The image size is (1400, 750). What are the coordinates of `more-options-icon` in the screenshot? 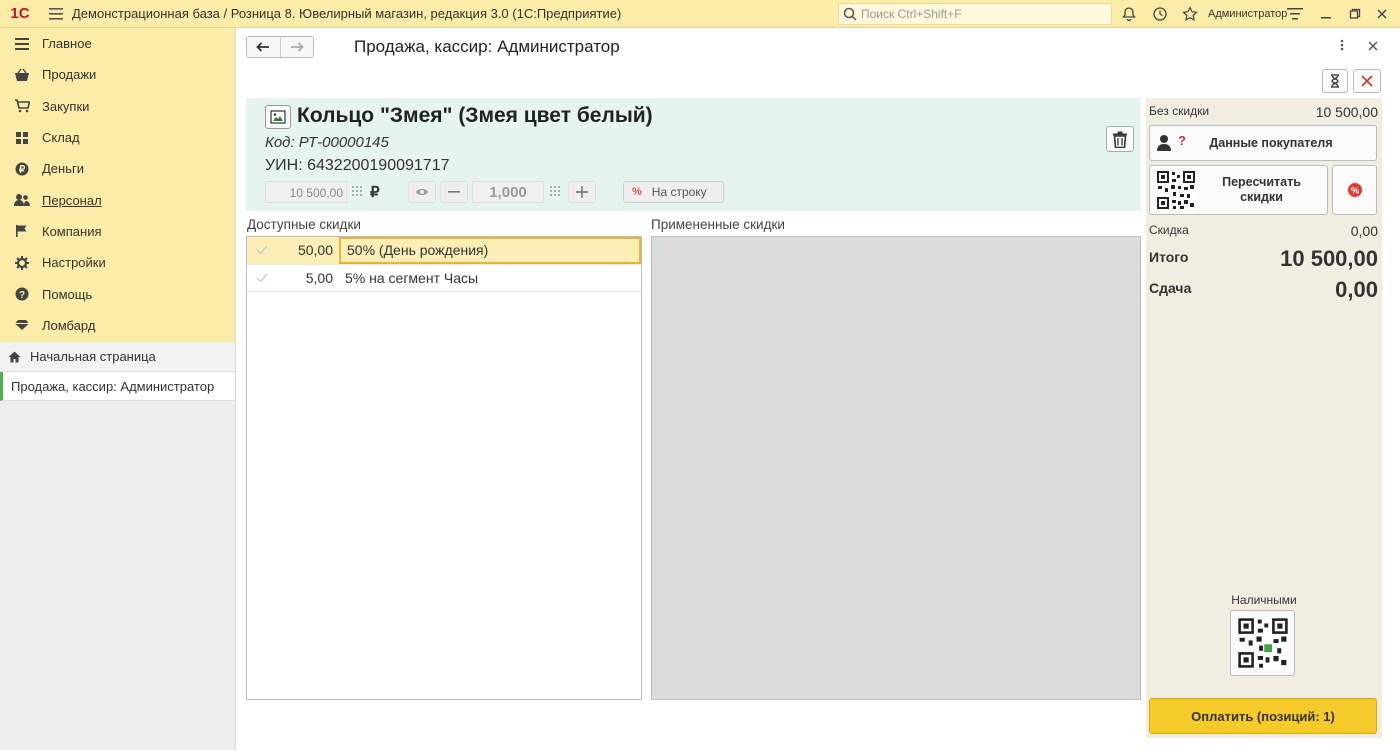 It's located at (1342, 46).